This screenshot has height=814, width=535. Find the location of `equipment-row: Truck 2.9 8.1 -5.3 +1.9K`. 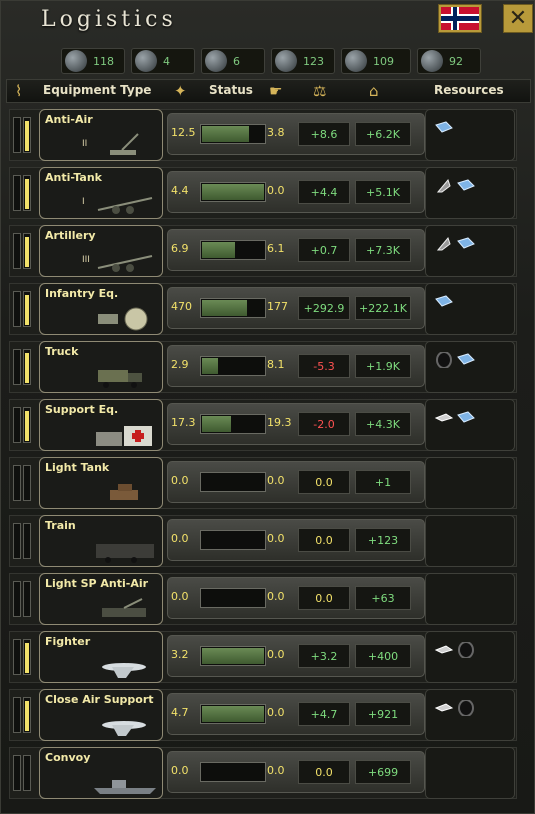

equipment-row: Truck 2.9 8.1 -5.3 +1.9K is located at coordinates (263, 367).